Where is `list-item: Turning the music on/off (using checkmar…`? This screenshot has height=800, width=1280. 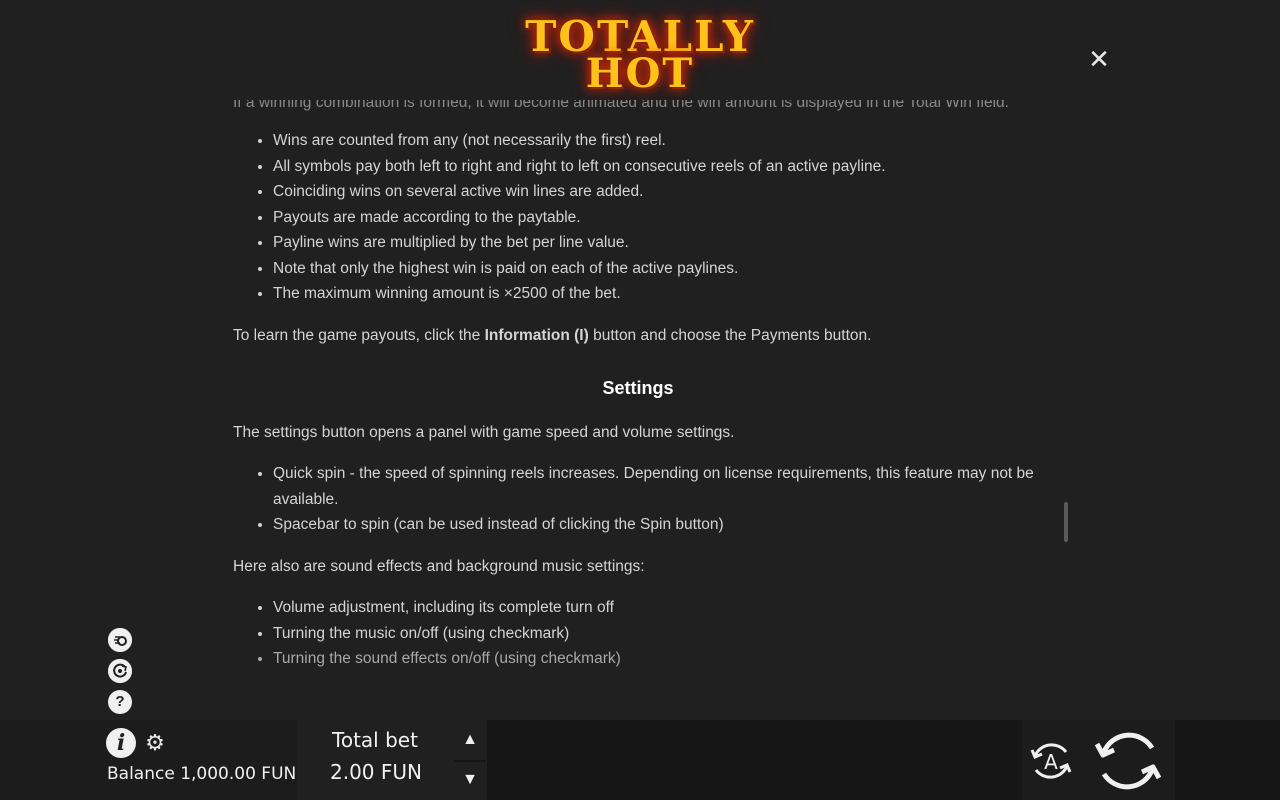
list-item: Turning the music on/off (using checkmar… is located at coordinates (658, 634).